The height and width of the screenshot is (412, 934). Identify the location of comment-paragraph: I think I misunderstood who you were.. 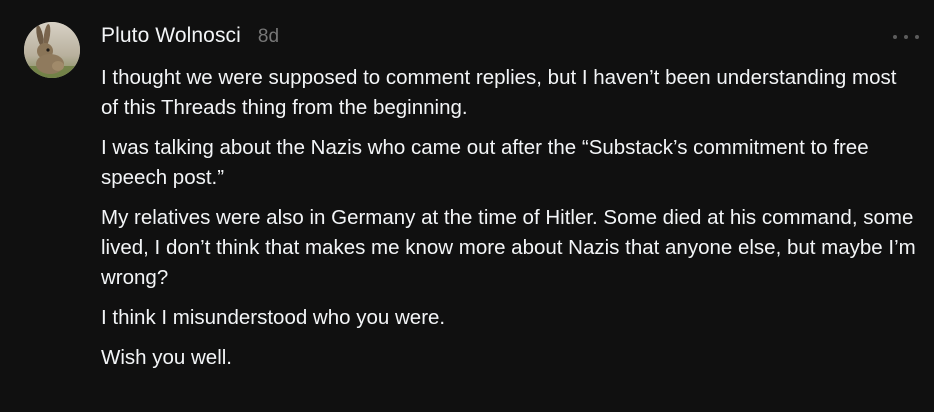
(273, 317).